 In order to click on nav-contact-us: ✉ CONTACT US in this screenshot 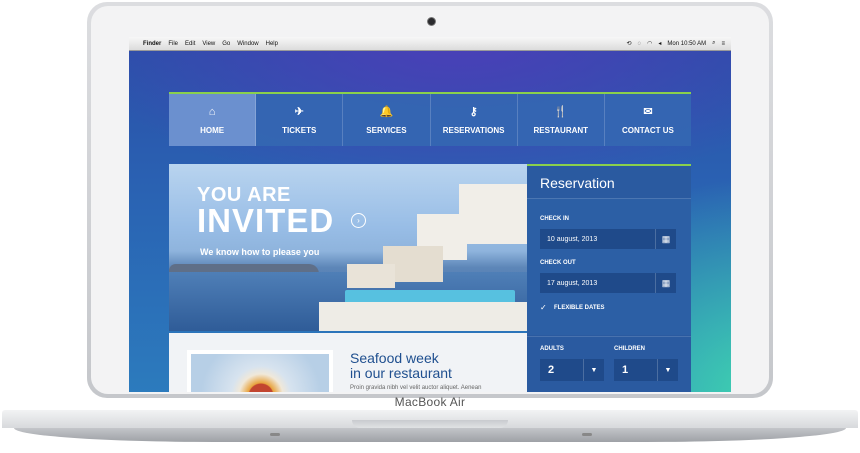, I will do `click(648, 120)`.